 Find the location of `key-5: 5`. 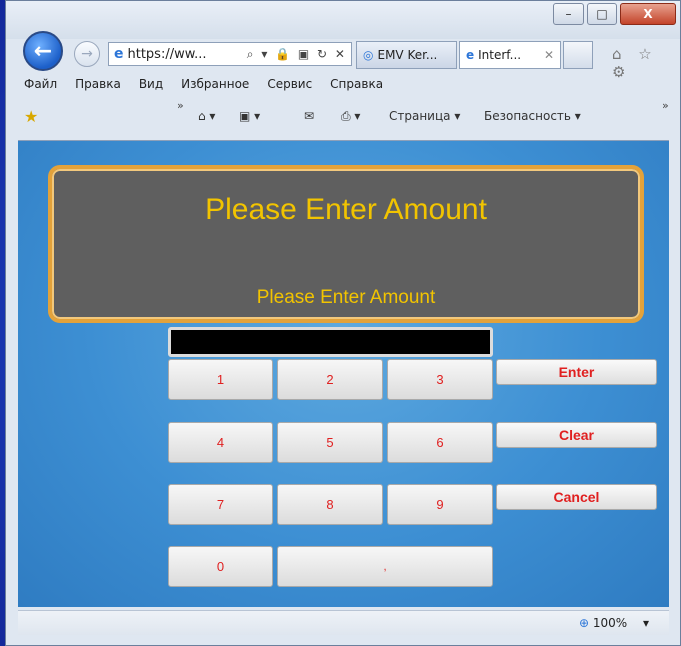

key-5: 5 is located at coordinates (330, 442).